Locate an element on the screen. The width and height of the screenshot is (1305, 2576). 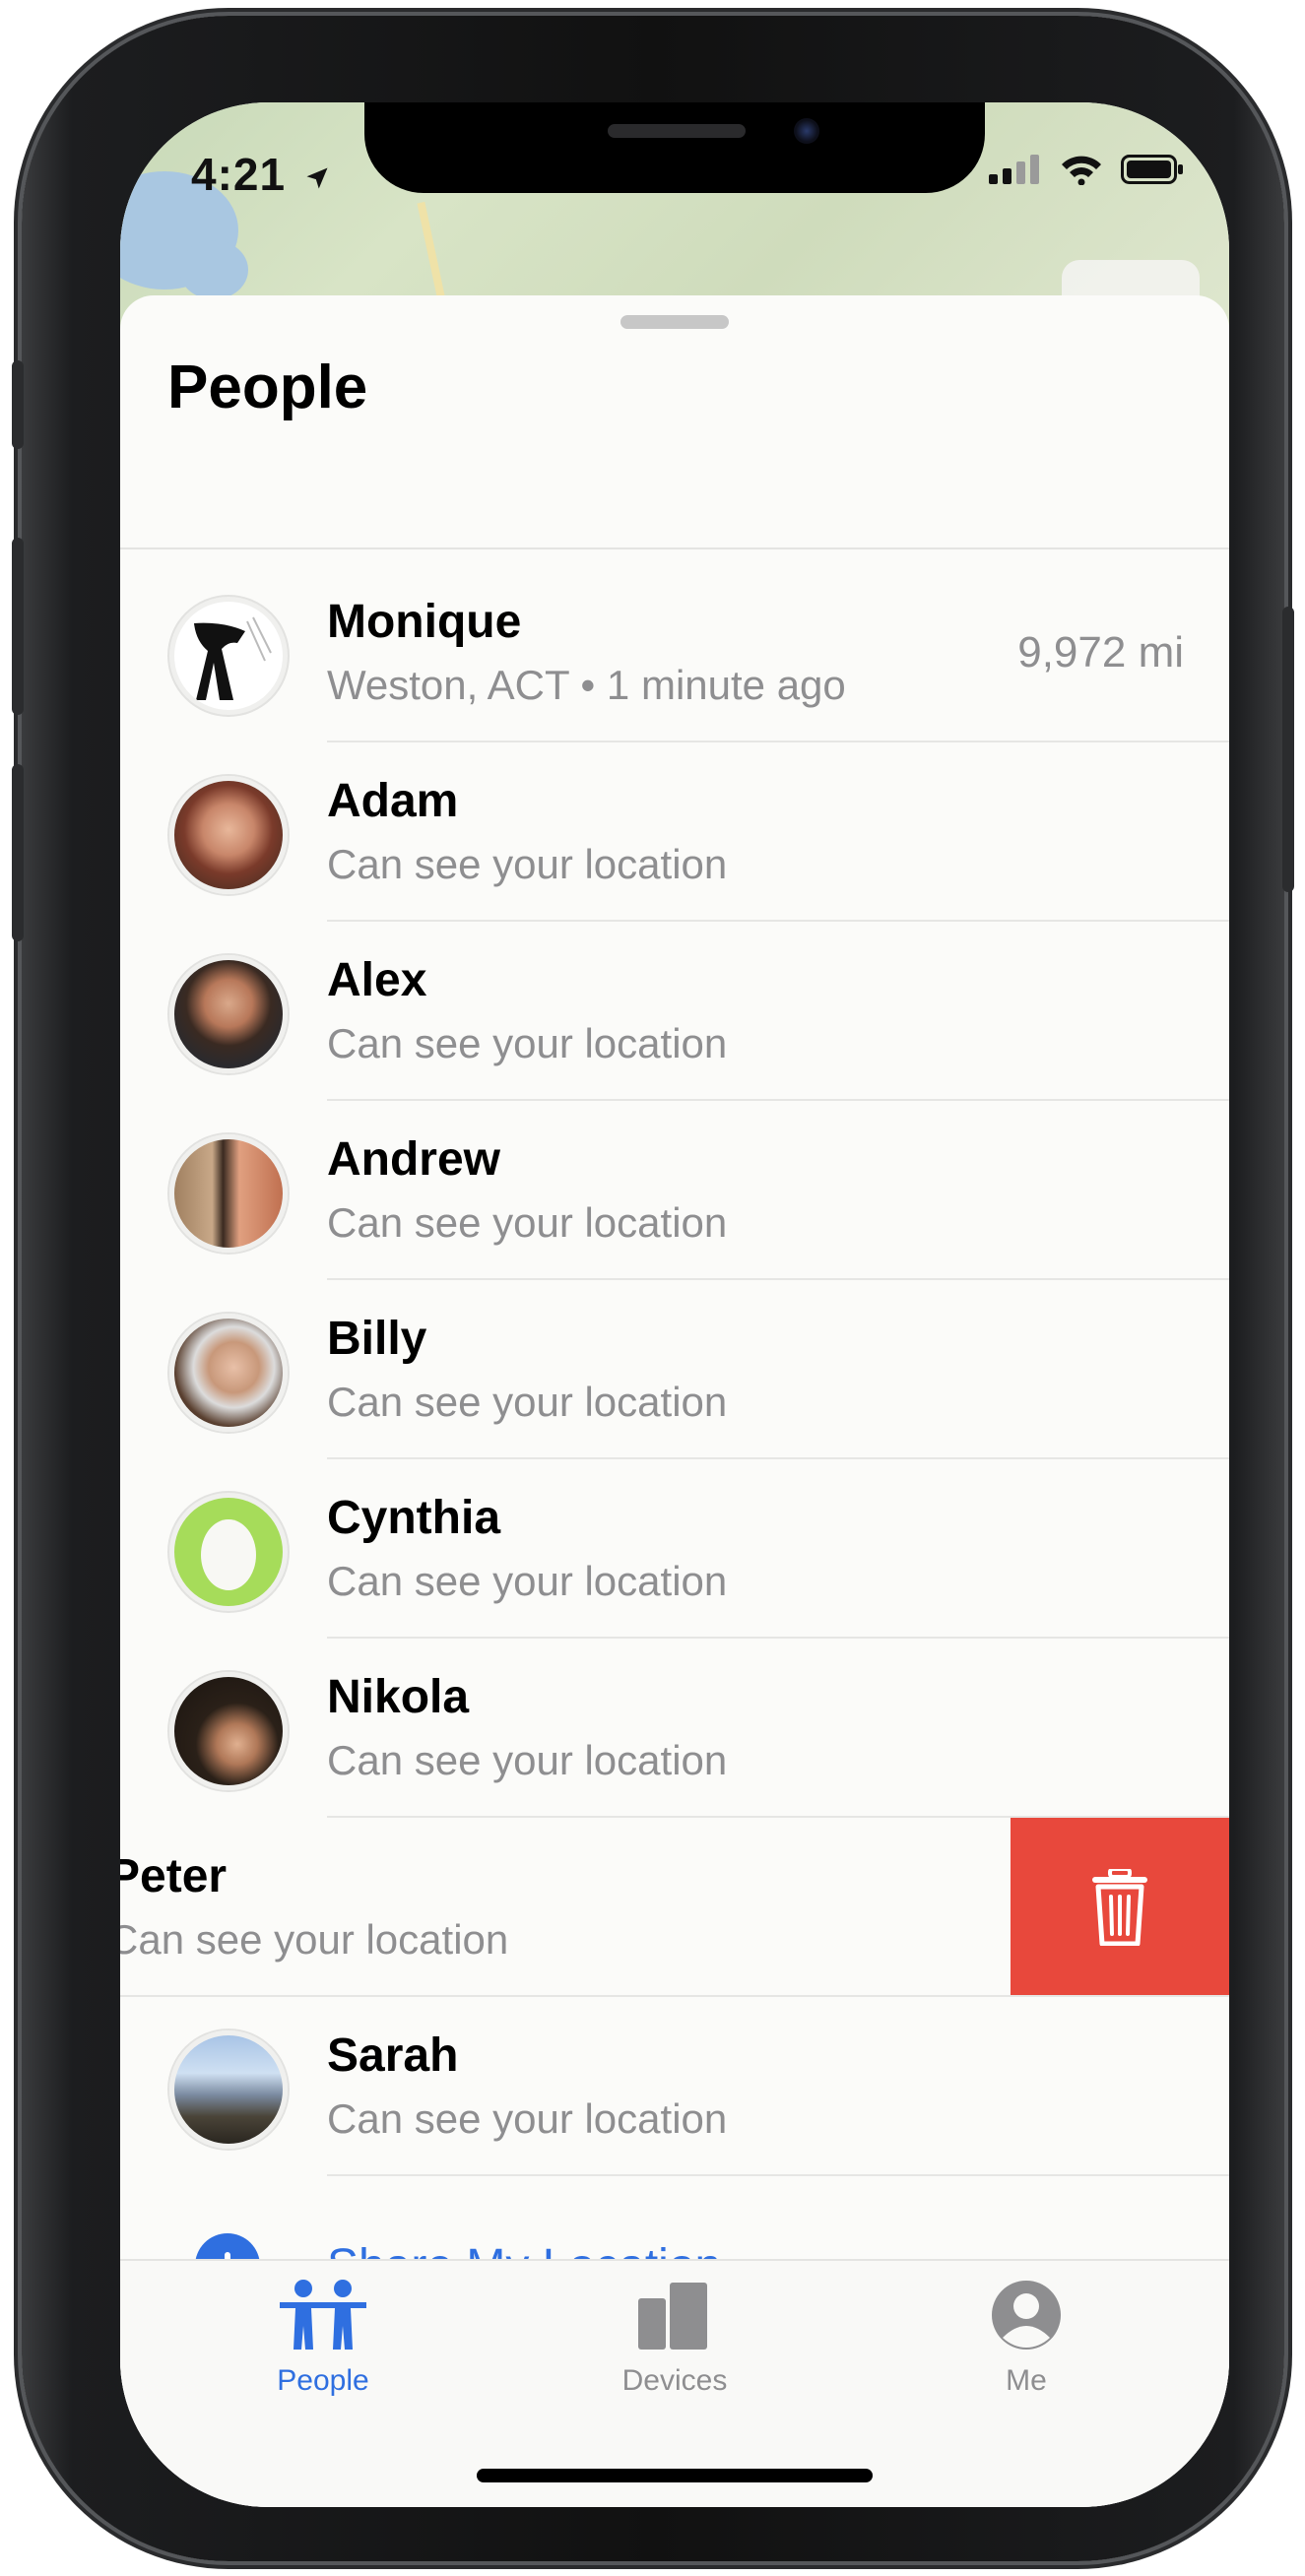
home-indicator is located at coordinates (675, 2475).